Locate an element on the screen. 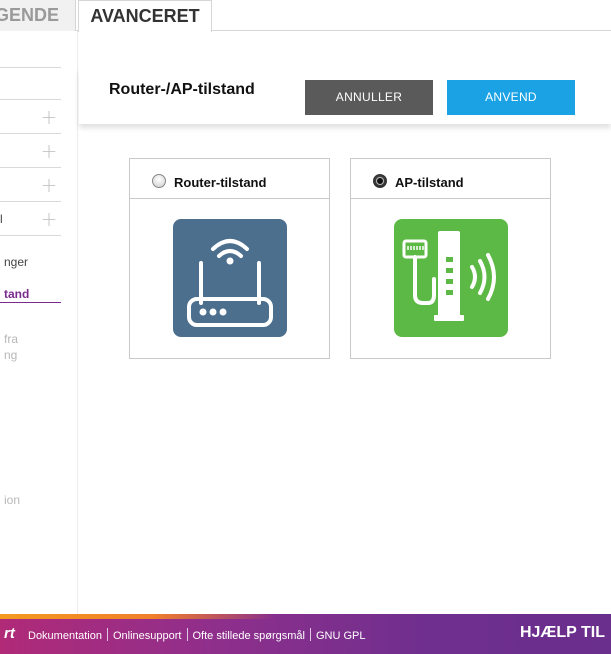 Image resolution: width=611 pixels, height=654 pixels. tab-bar: GENDE AVANCERET is located at coordinates (305, 16).